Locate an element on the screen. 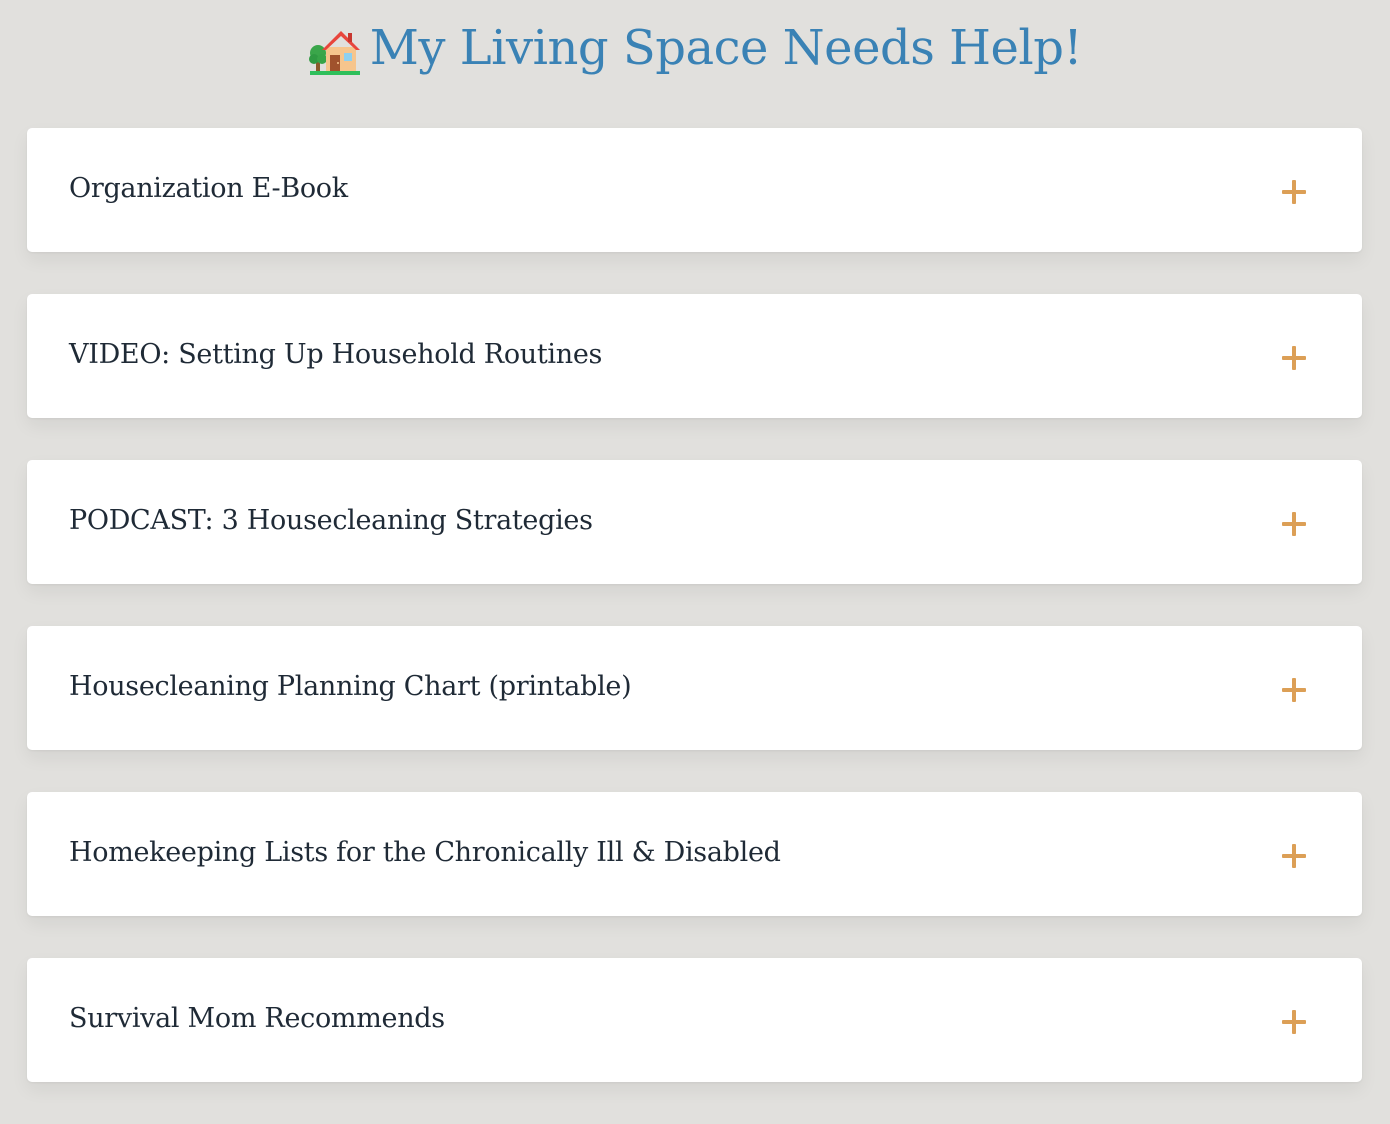 Image resolution: width=1390 pixels, height=1124 pixels. accordion-item-label: PODCAST: 3 Housecleaning Strategies is located at coordinates (331, 520).